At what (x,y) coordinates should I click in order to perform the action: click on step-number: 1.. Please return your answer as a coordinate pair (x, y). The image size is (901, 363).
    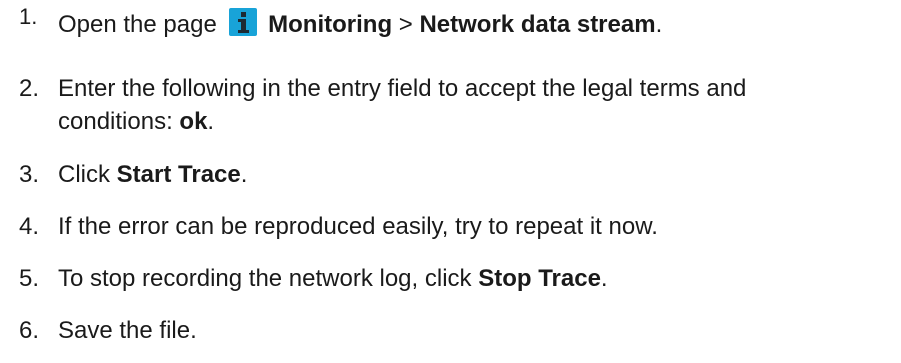
    Looking at the image, I should click on (28, 16).